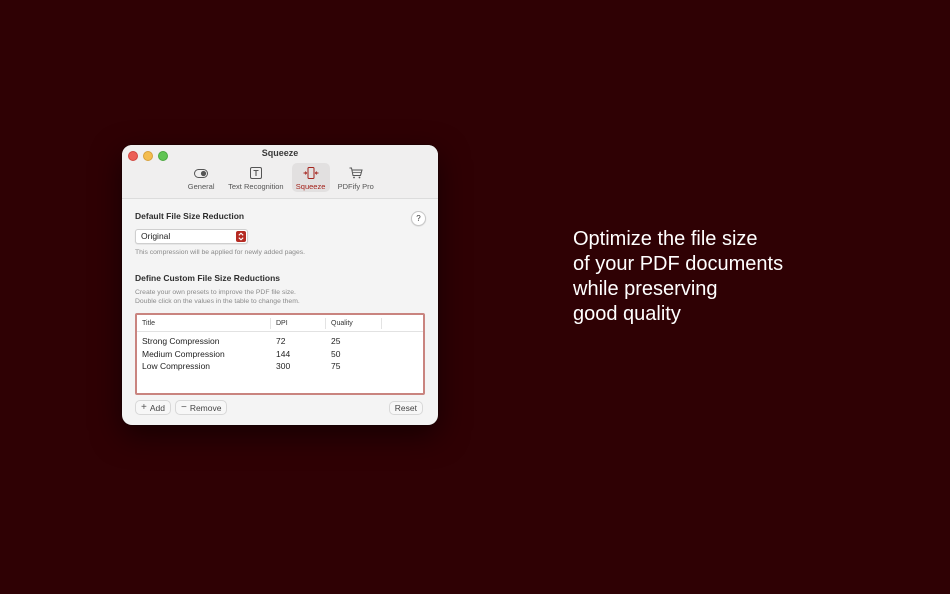  What do you see at coordinates (241, 236) in the screenshot?
I see `select-stepper-icon` at bounding box center [241, 236].